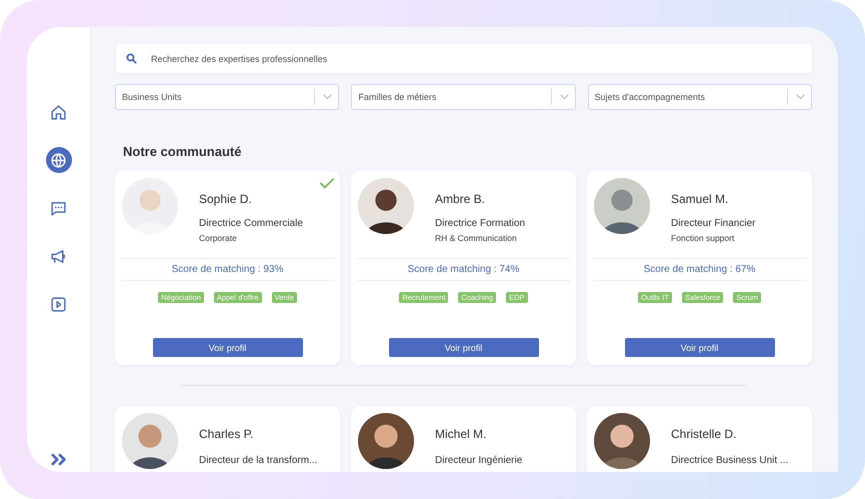 Image resolution: width=865 pixels, height=499 pixels. Describe the element at coordinates (227, 97) in the screenshot. I see `dropdown: Business Units` at that location.